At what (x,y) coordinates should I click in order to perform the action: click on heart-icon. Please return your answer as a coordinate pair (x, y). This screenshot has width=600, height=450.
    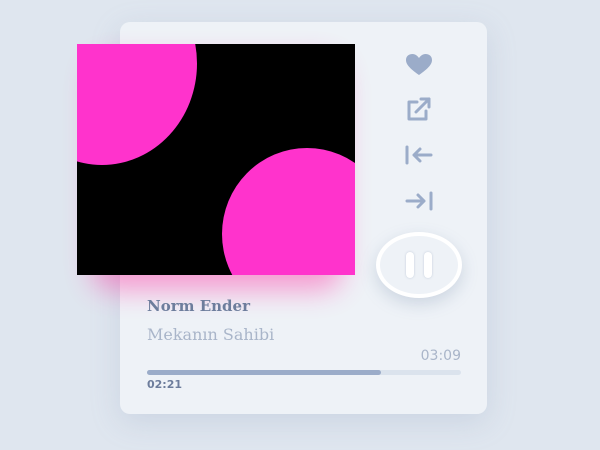
    Looking at the image, I should click on (419, 64).